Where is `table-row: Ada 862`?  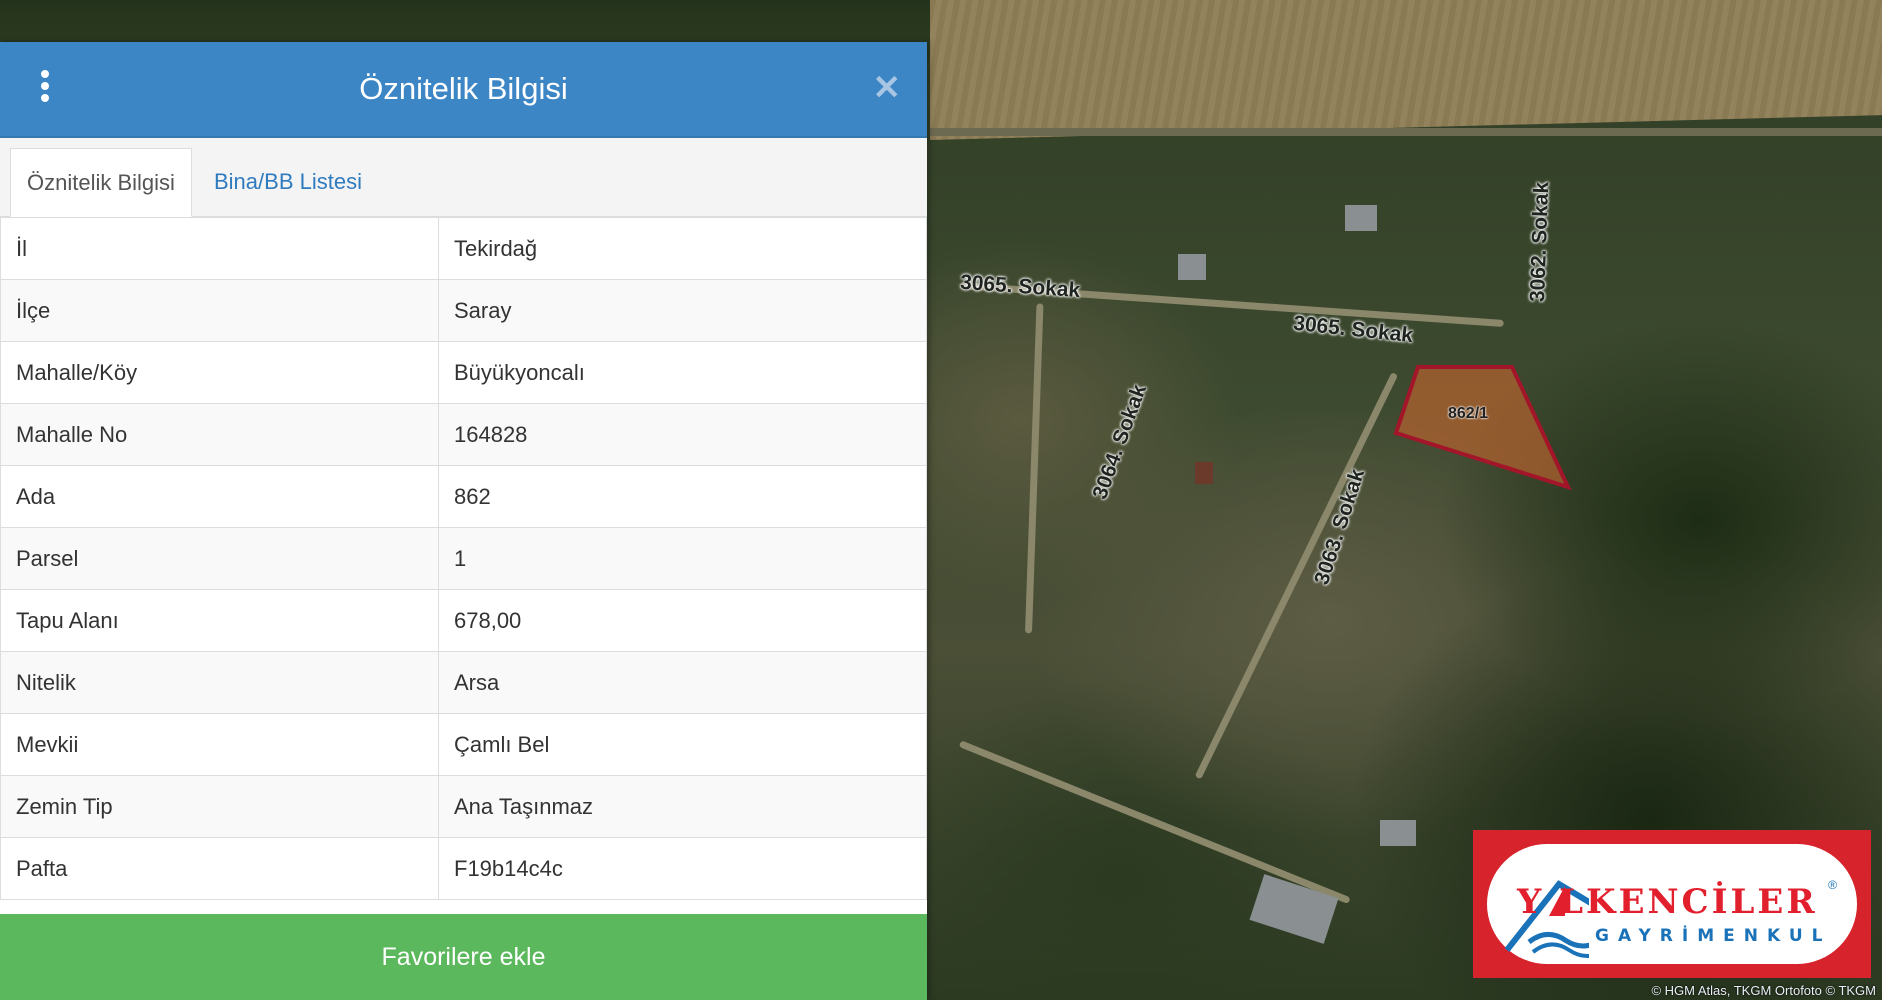 table-row: Ada 862 is located at coordinates (463, 496).